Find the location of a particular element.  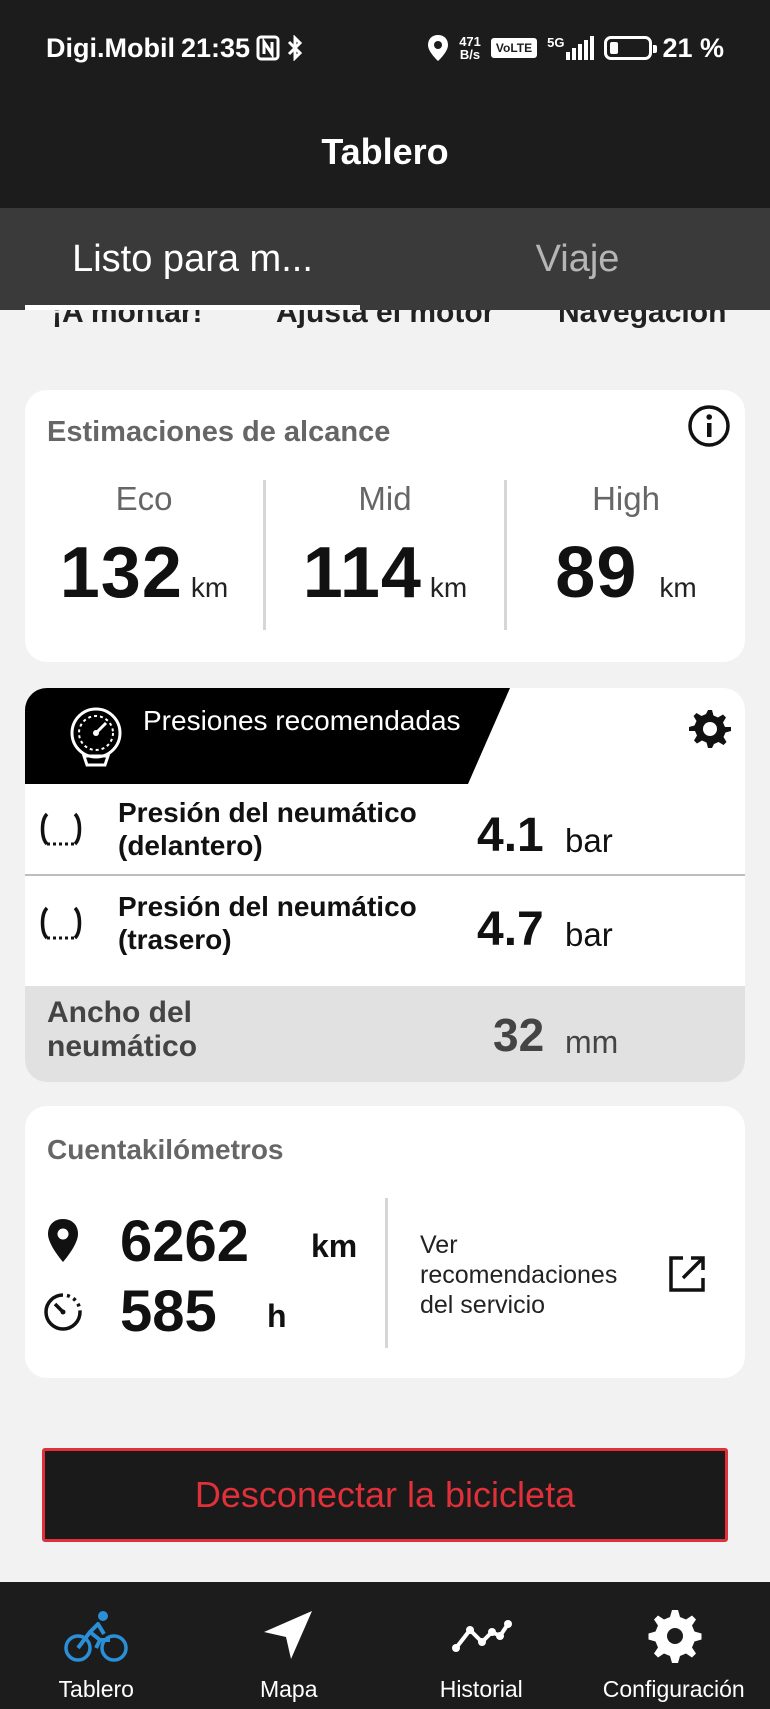

rear-pressure-unit: bar is located at coordinates (589, 934).